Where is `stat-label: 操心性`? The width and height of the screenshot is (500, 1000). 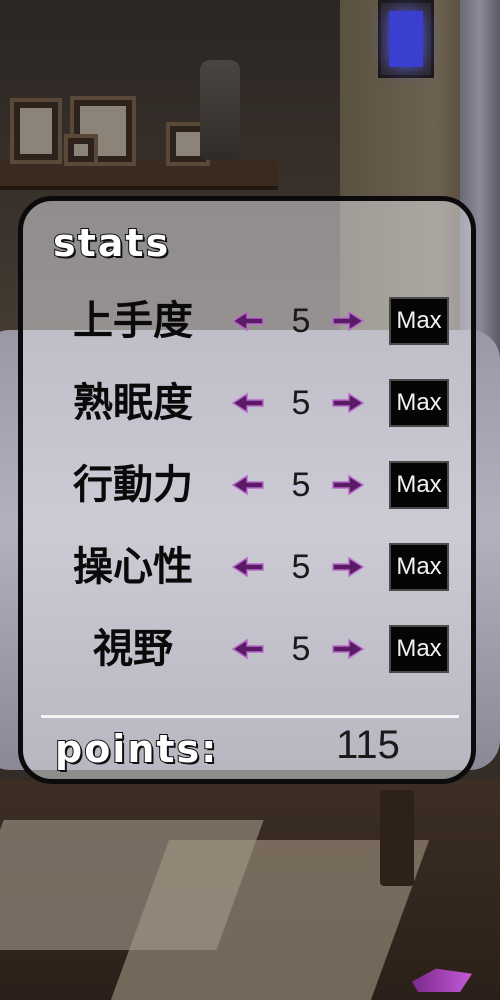 stat-label: 操心性 is located at coordinates (133, 567).